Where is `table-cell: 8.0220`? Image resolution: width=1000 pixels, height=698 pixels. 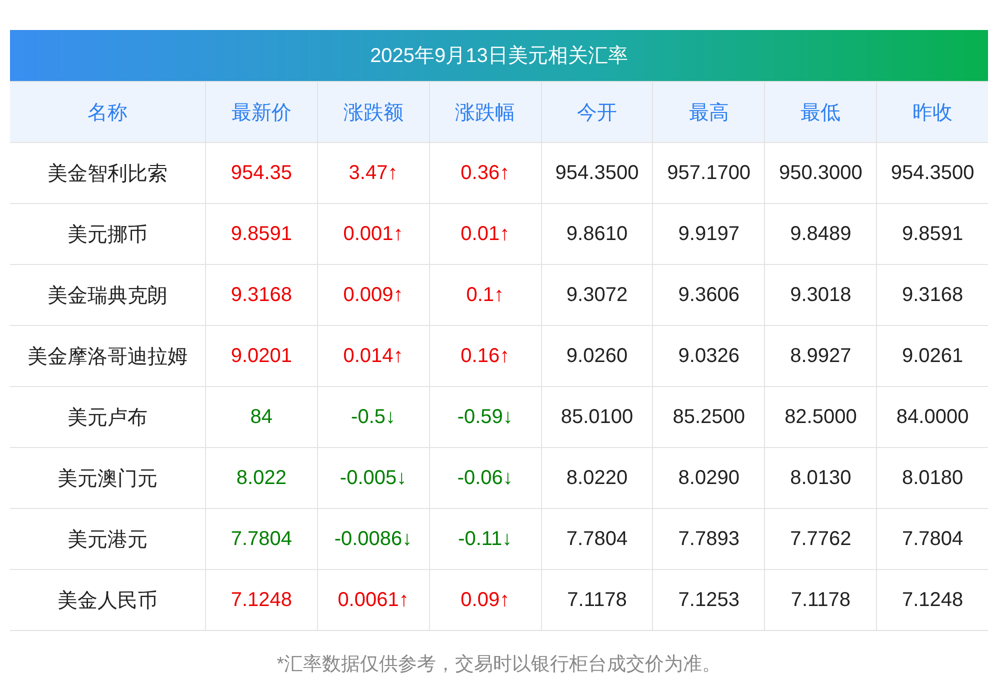 table-cell: 8.0220 is located at coordinates (596, 477).